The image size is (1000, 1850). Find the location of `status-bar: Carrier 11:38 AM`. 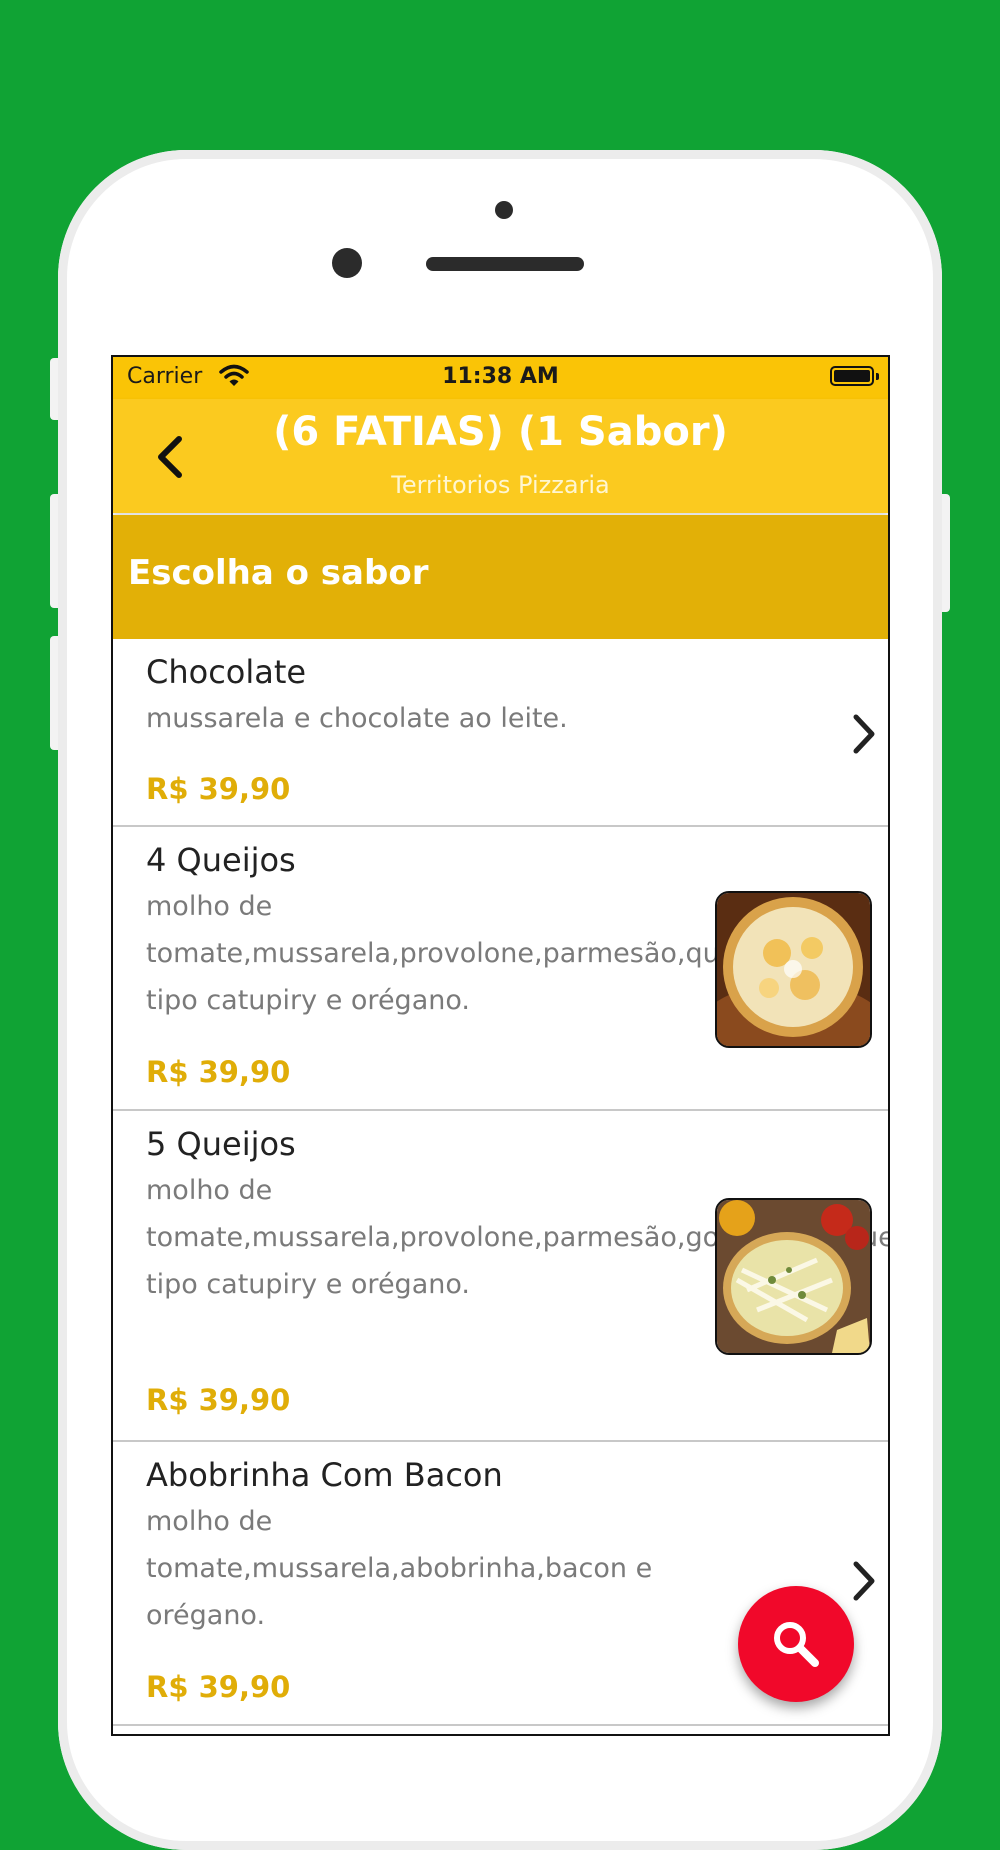

status-bar: Carrier 11:38 AM is located at coordinates (500, 378).